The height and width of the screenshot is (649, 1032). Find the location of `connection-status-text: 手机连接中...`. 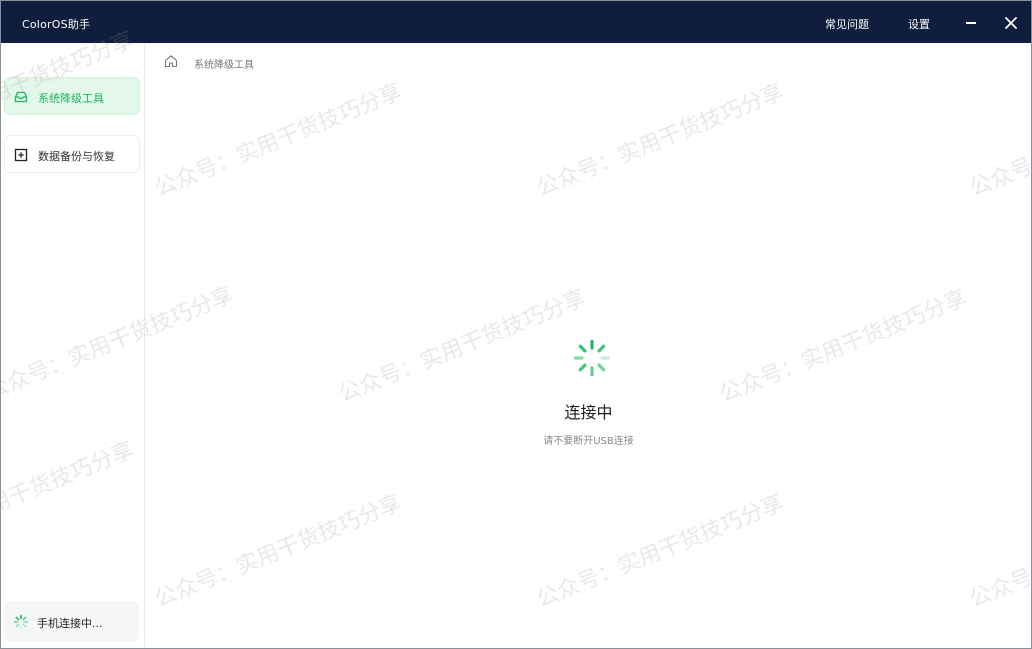

connection-status-text: 手机连接中... is located at coordinates (70, 623).